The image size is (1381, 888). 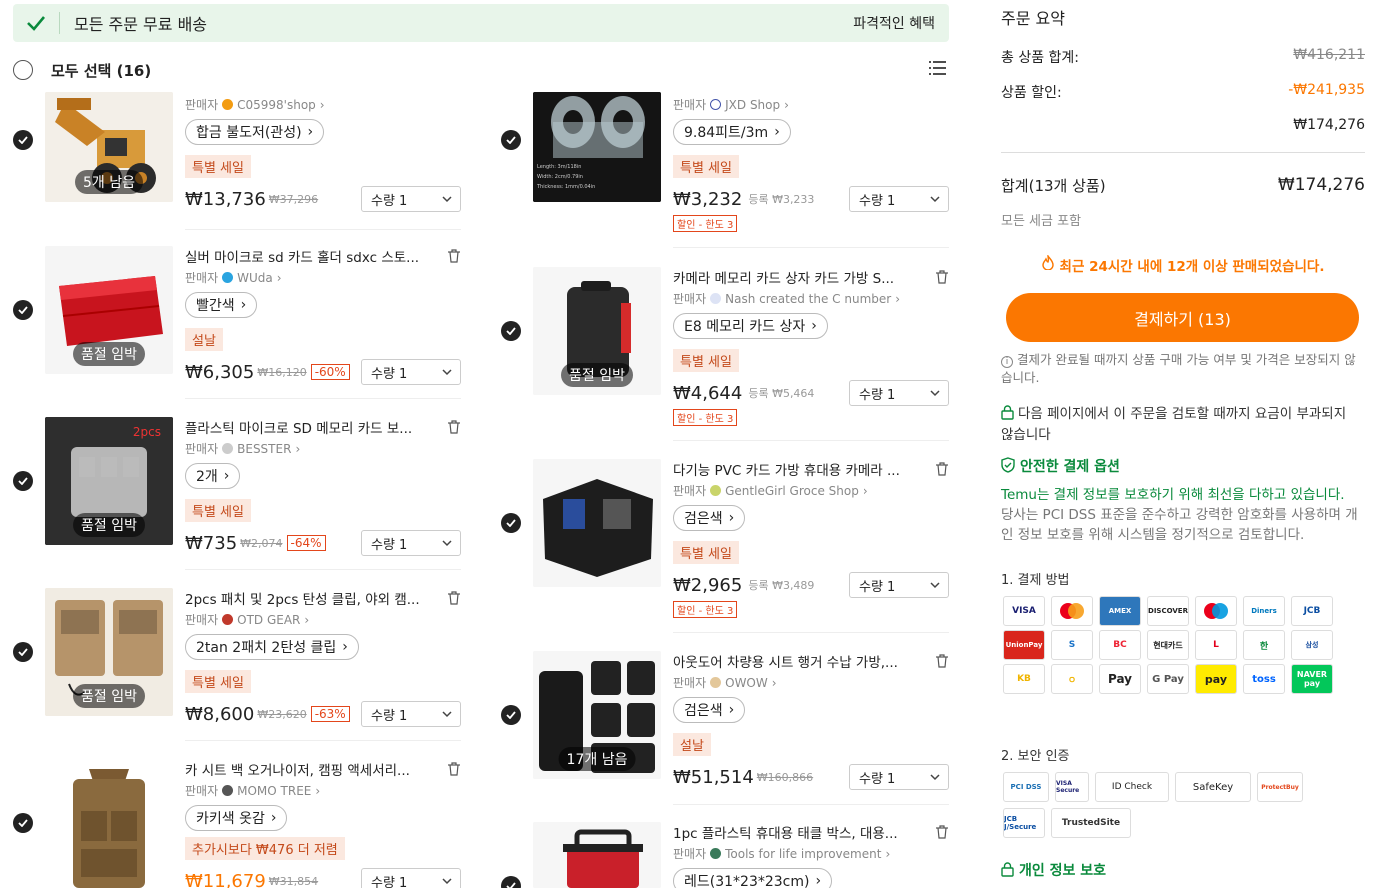 I want to click on select-all-label: 모두 선택 (16), so click(x=101, y=70).